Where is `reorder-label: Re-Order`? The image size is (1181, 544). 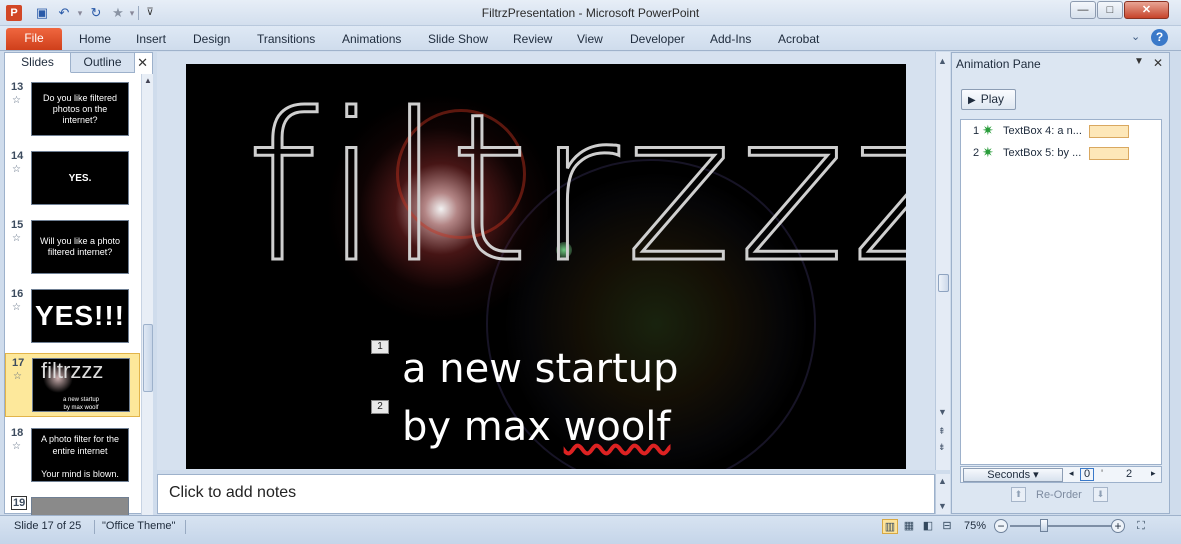
reorder-label: Re-Order is located at coordinates (1059, 495).